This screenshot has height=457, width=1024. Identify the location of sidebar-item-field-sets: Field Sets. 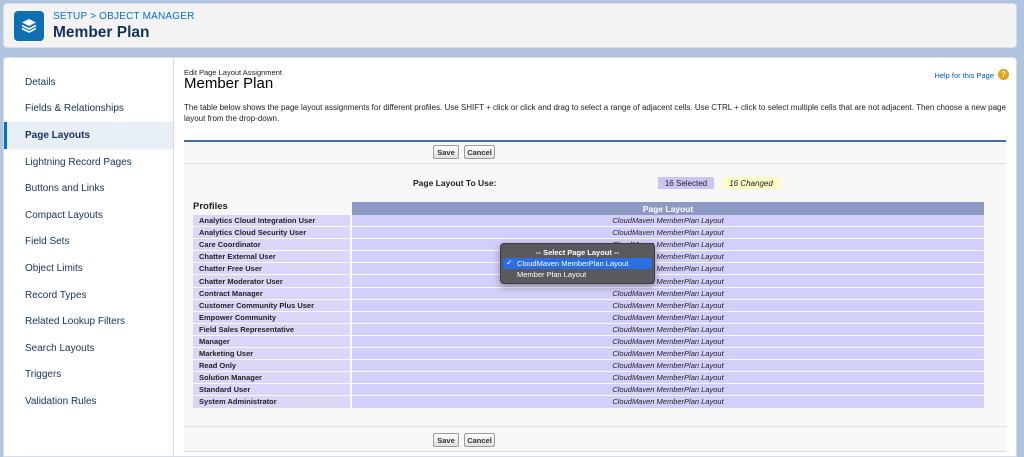
(88, 242).